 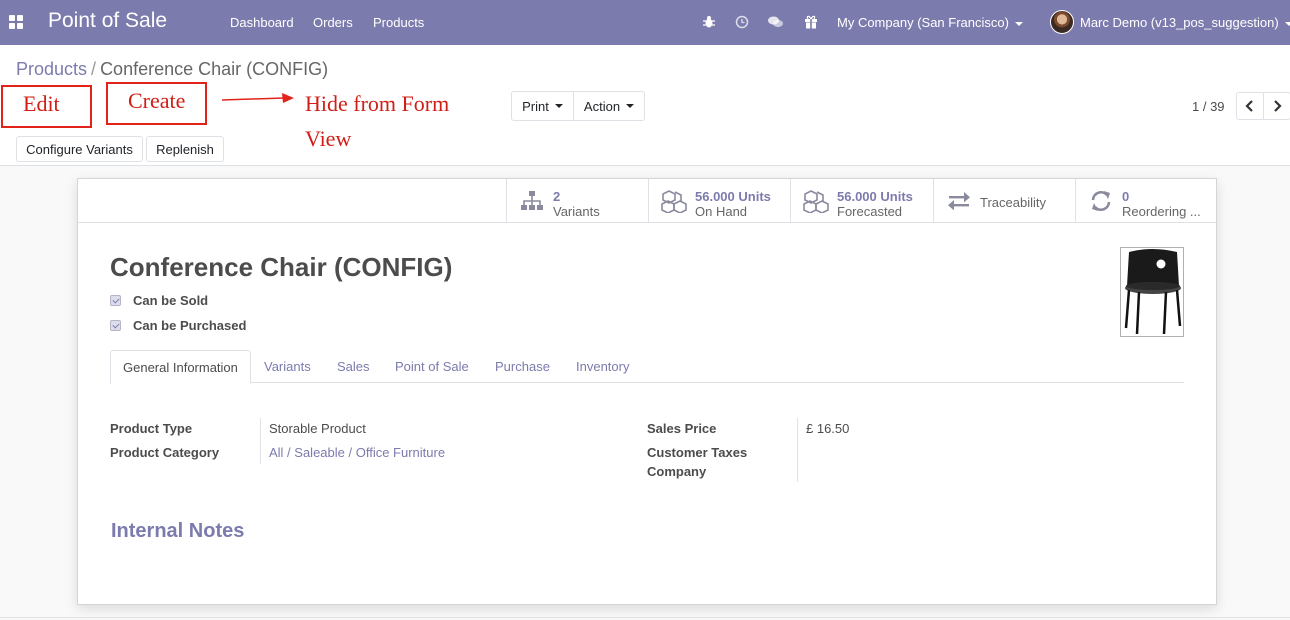 I want to click on page-bottom-divider, so click(x=645, y=617).